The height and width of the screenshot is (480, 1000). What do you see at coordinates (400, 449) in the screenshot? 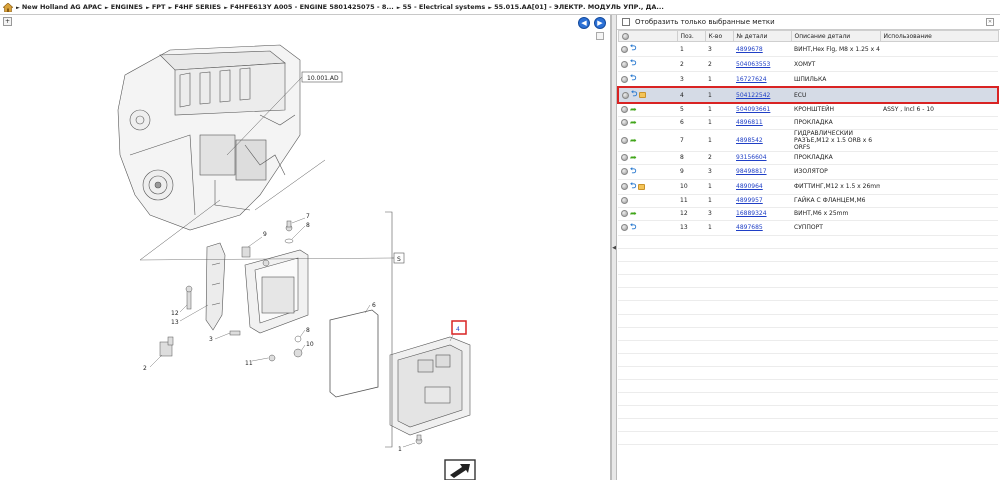
I see `callout-1: 1` at bounding box center [400, 449].